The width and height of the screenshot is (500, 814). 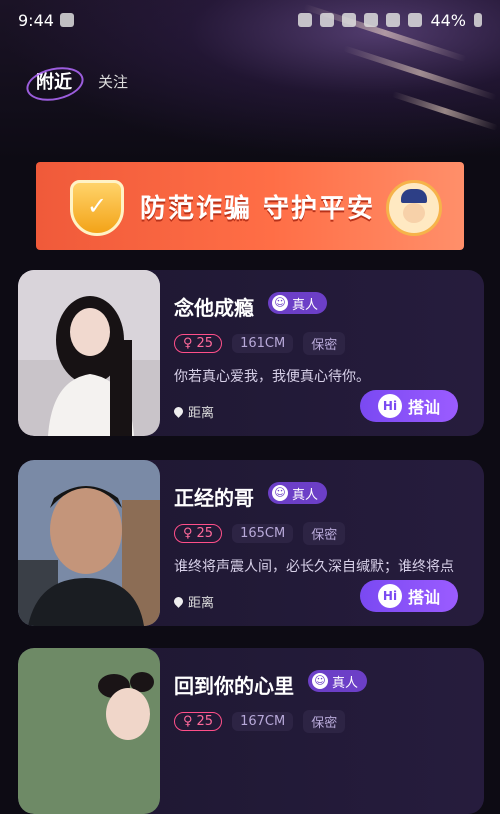 I want to click on police-icon, so click(x=414, y=208).